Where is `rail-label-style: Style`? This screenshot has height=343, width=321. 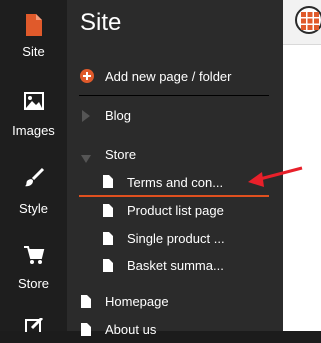 rail-label-style: Style is located at coordinates (33, 208).